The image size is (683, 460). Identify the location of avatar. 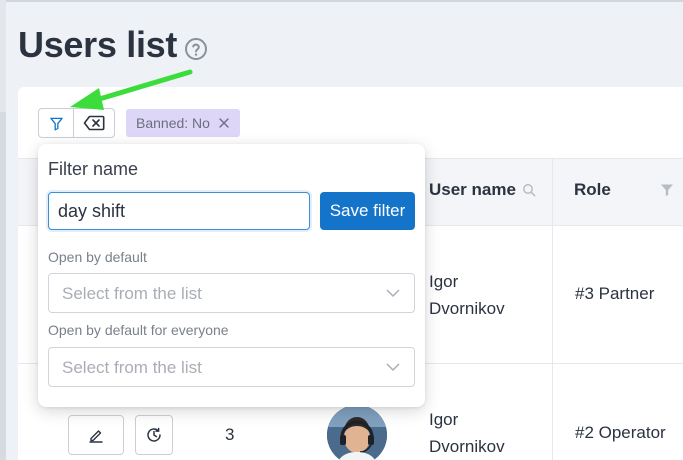
(357, 432).